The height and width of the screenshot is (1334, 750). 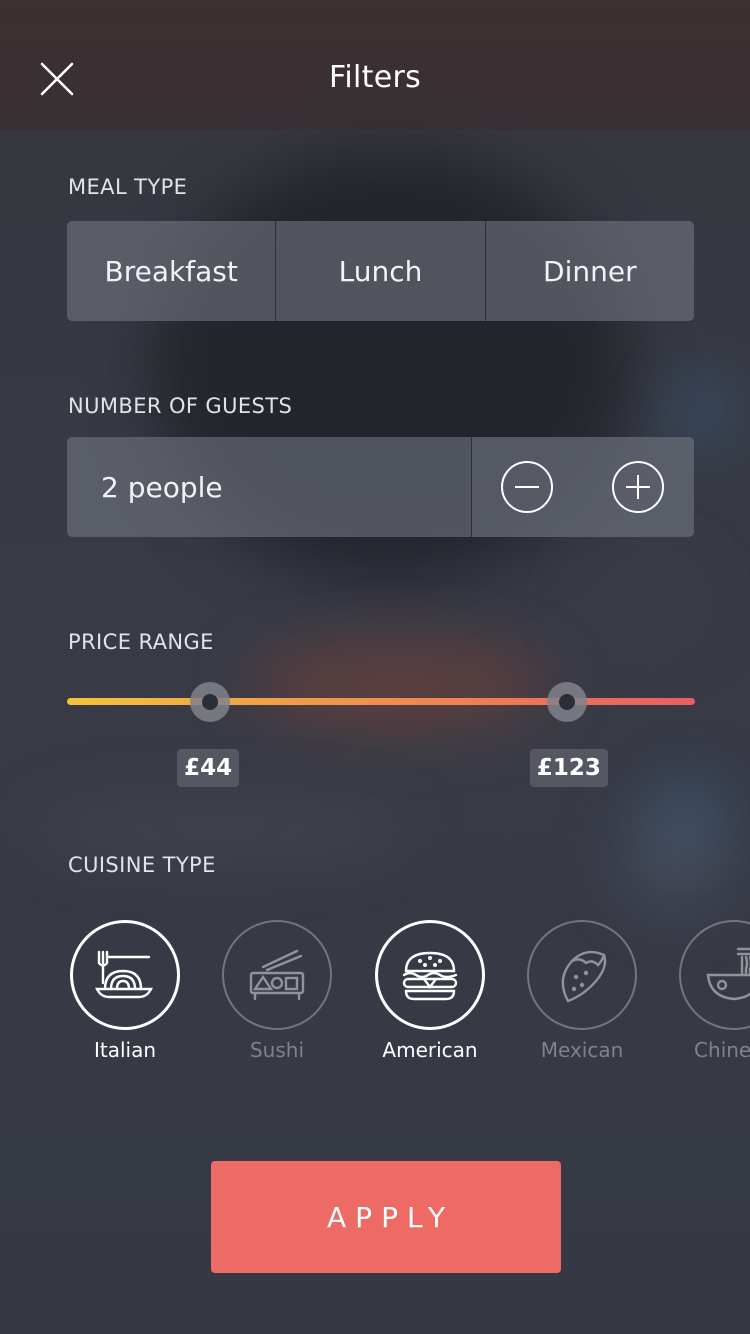 I want to click on taco-icon, so click(x=584, y=976).